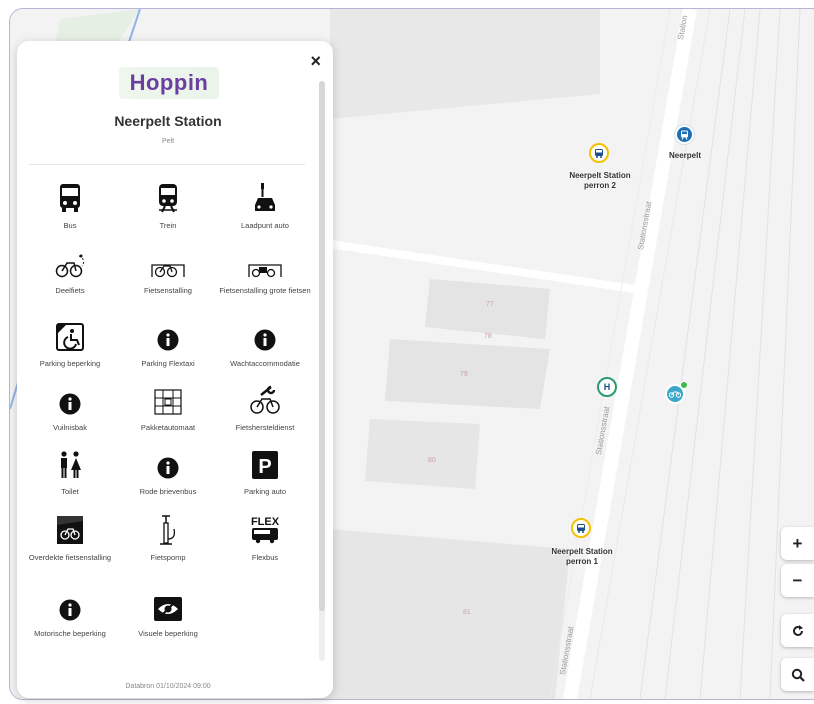  Describe the element at coordinates (265, 363) in the screenshot. I see `amenity-label: Wachtaccommodatie` at that location.